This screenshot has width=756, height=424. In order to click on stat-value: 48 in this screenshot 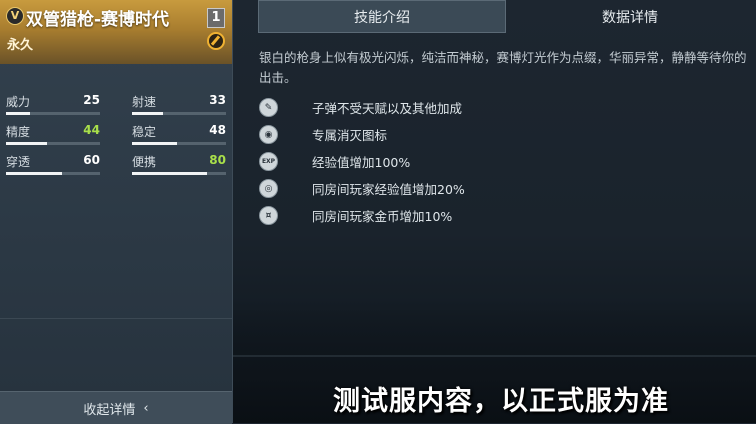, I will do `click(217, 130)`.